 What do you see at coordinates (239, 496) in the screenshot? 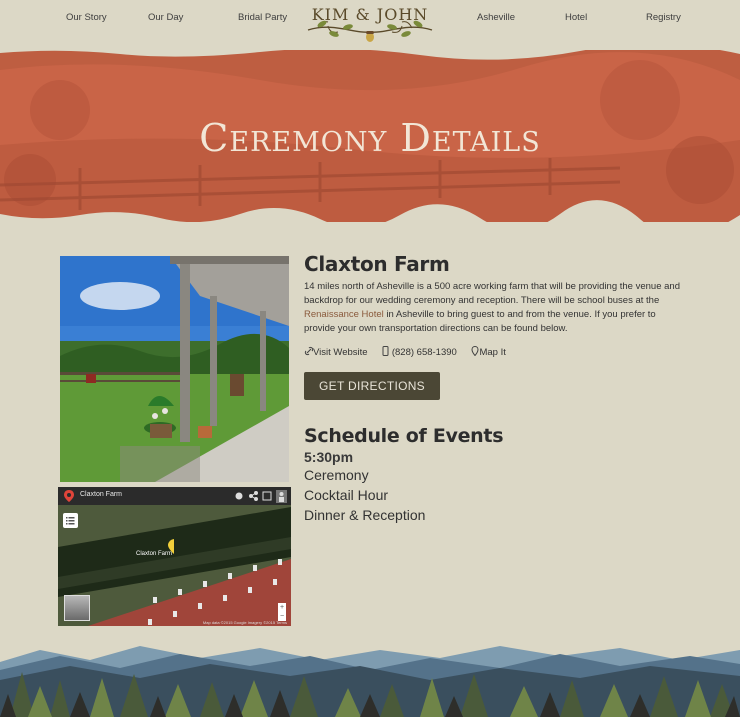
I see `info-icon` at bounding box center [239, 496].